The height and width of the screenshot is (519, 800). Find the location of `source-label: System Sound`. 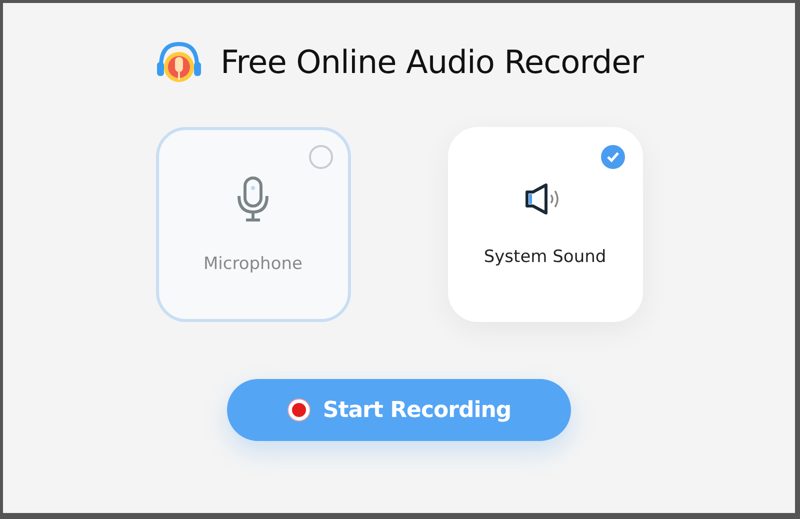

source-label: System Sound is located at coordinates (545, 256).